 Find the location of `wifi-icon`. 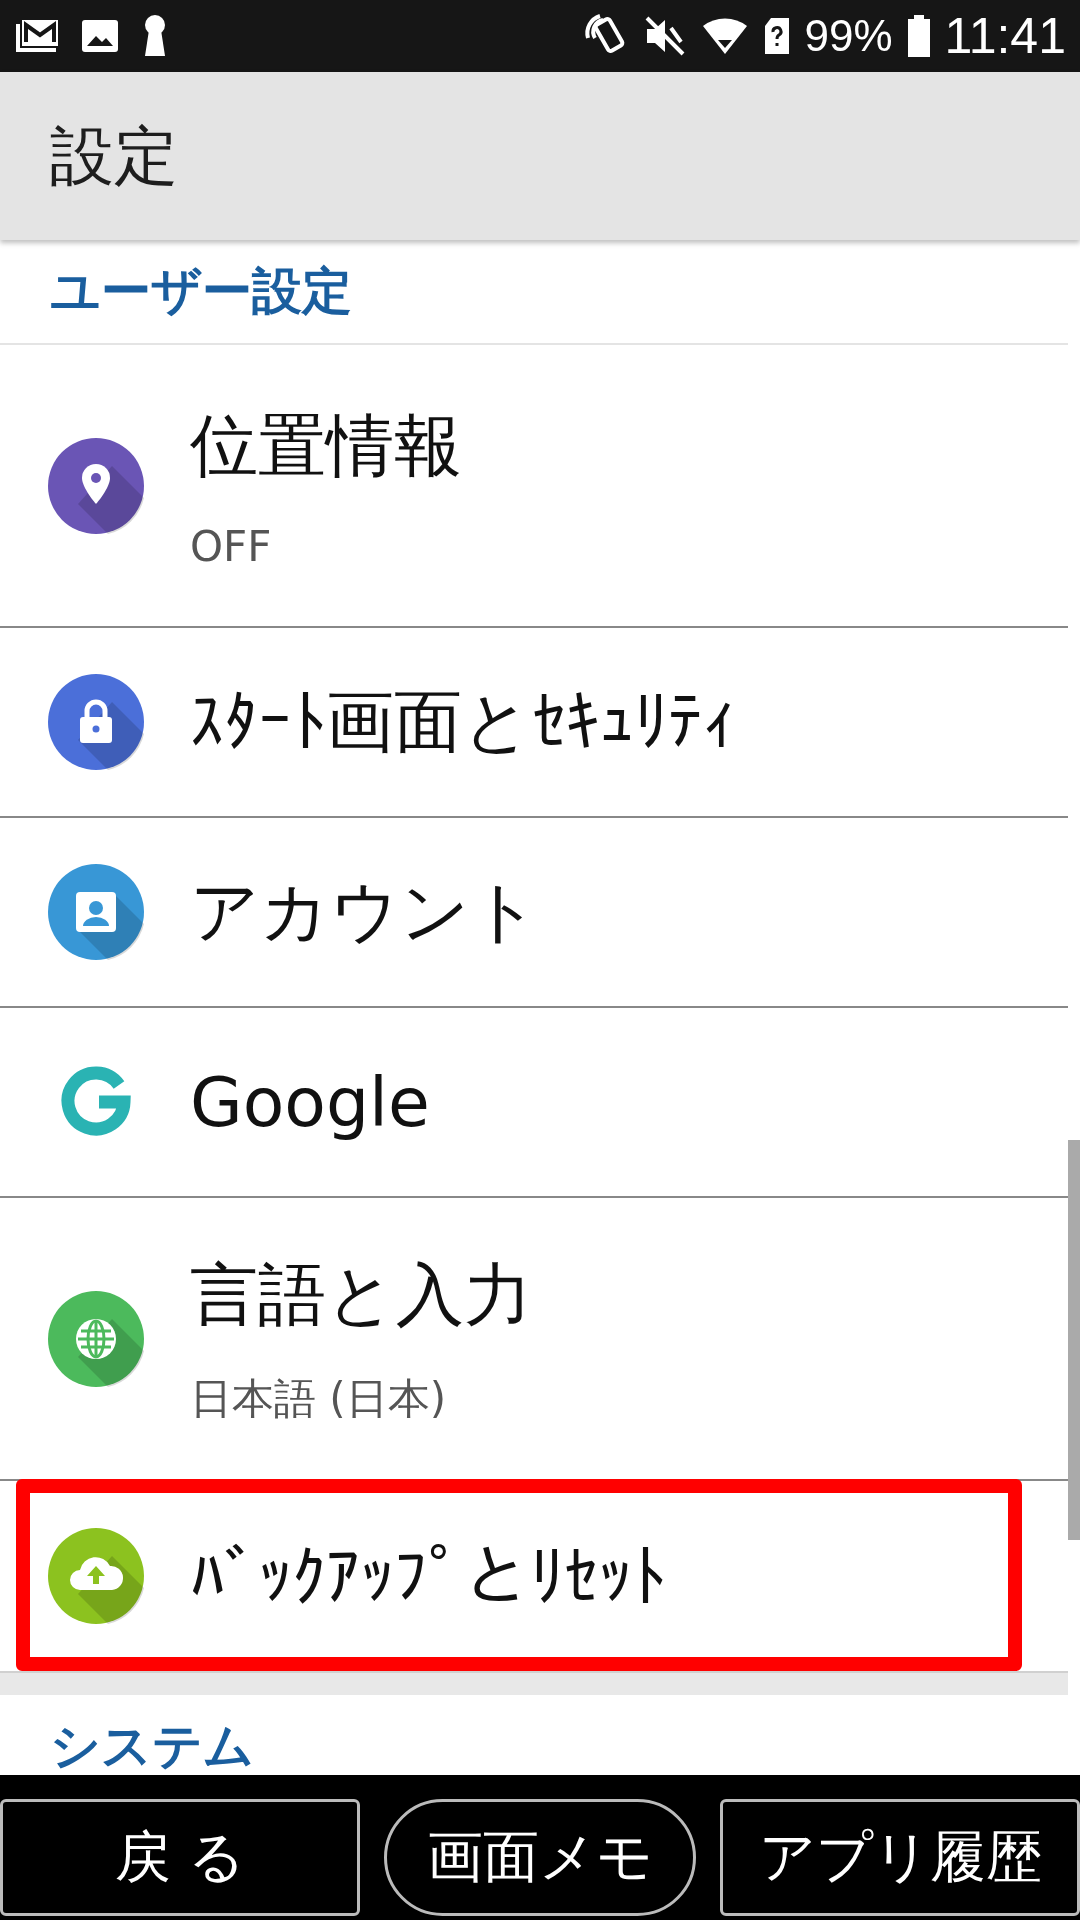

wifi-icon is located at coordinates (724, 36).